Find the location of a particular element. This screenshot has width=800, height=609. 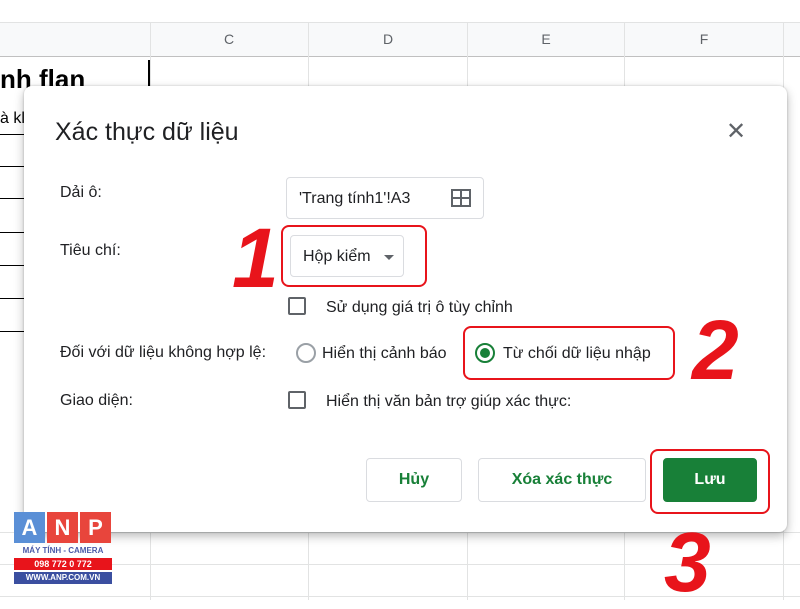

range-value: 'Trang tính1'!A3 is located at coordinates (355, 198).